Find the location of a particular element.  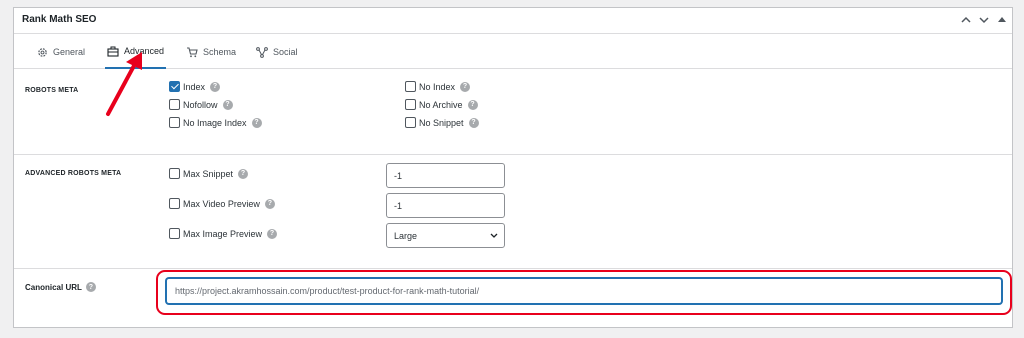

canonical-label-text: Canonical URL is located at coordinates (53, 287).